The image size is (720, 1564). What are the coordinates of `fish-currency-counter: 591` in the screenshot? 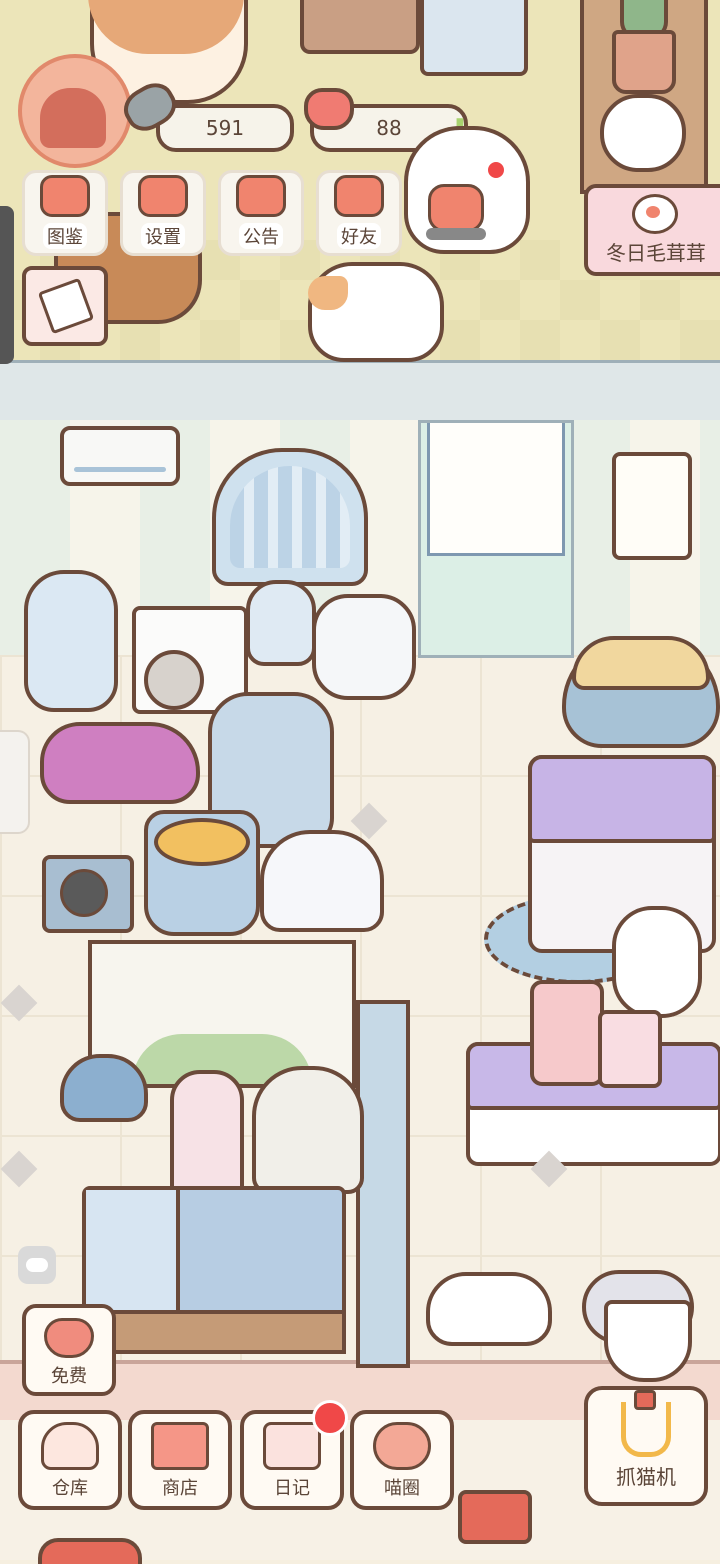 It's located at (225, 128).